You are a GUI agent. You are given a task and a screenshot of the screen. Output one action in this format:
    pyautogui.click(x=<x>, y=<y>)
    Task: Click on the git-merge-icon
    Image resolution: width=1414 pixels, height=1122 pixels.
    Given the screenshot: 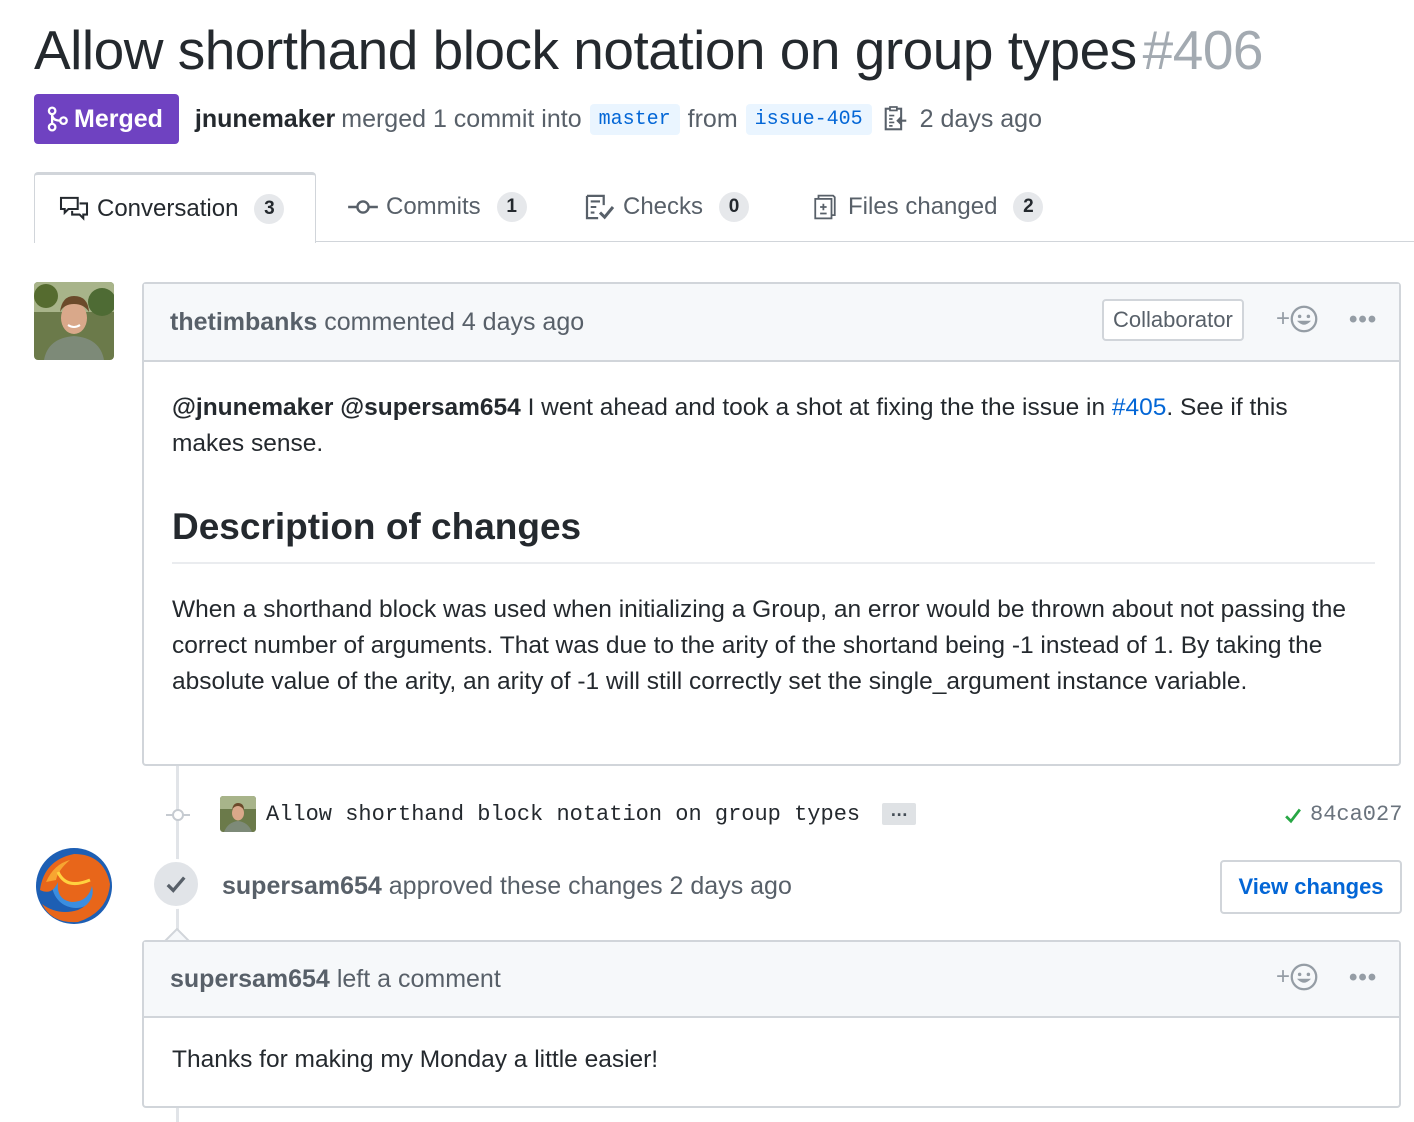 What is the action you would take?
    pyautogui.click(x=57, y=119)
    